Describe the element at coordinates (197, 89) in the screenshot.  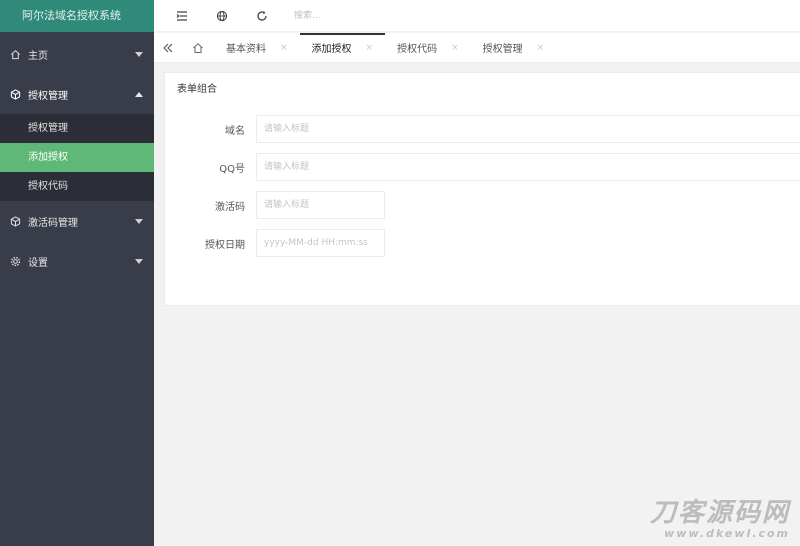
I see `form-title: 表单组合` at that location.